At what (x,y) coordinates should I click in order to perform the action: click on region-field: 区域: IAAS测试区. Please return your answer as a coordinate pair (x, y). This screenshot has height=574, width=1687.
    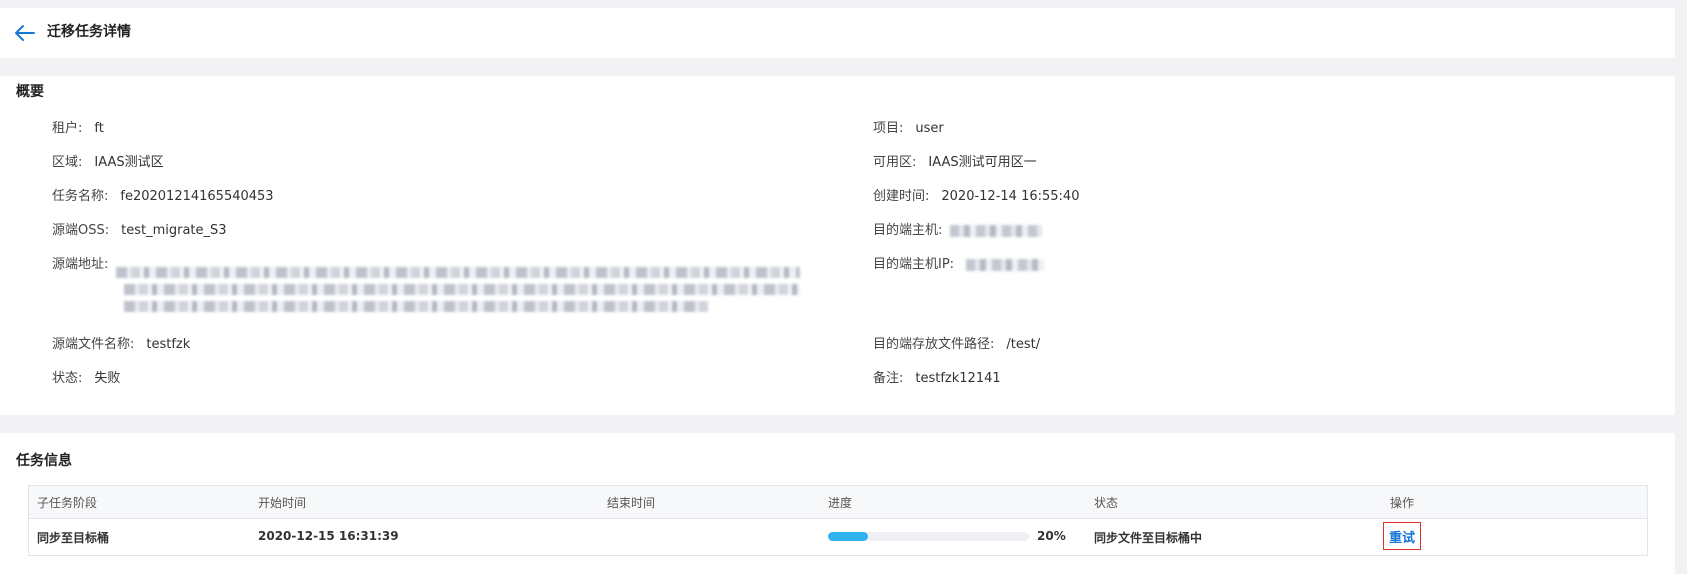
    Looking at the image, I should click on (108, 163).